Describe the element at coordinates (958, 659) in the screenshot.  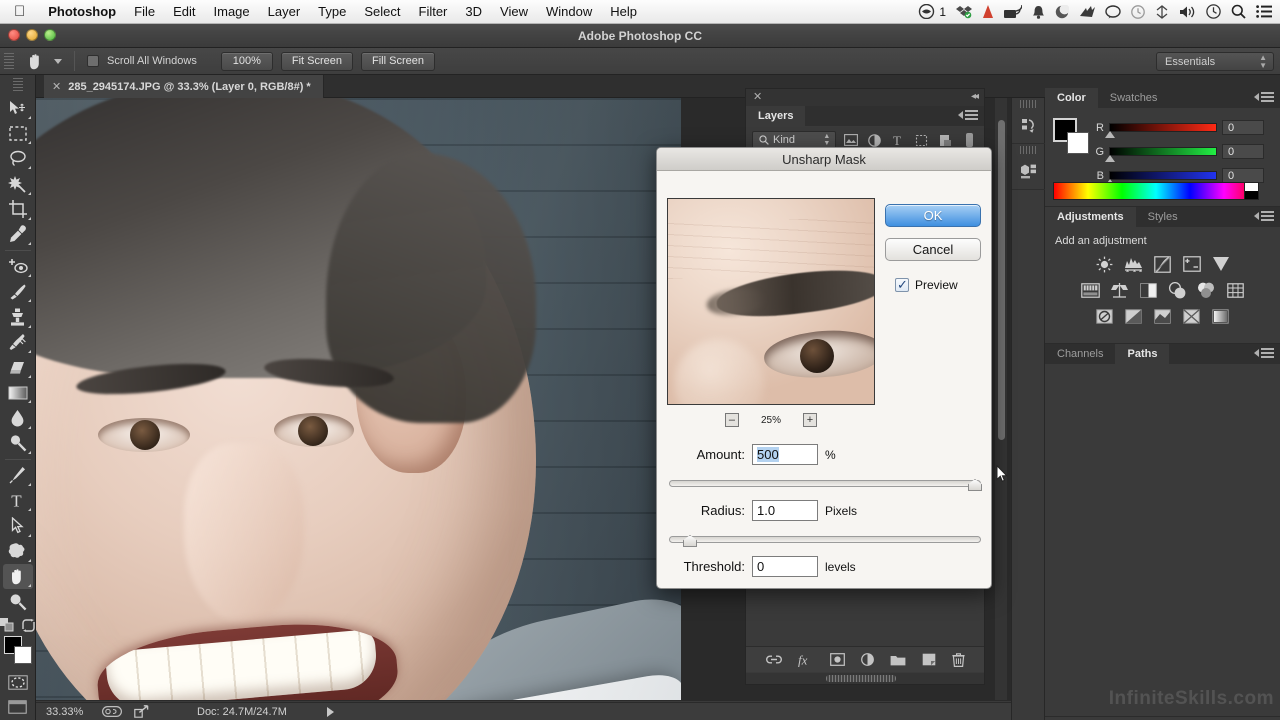
I see `delete-layer-icon` at that location.